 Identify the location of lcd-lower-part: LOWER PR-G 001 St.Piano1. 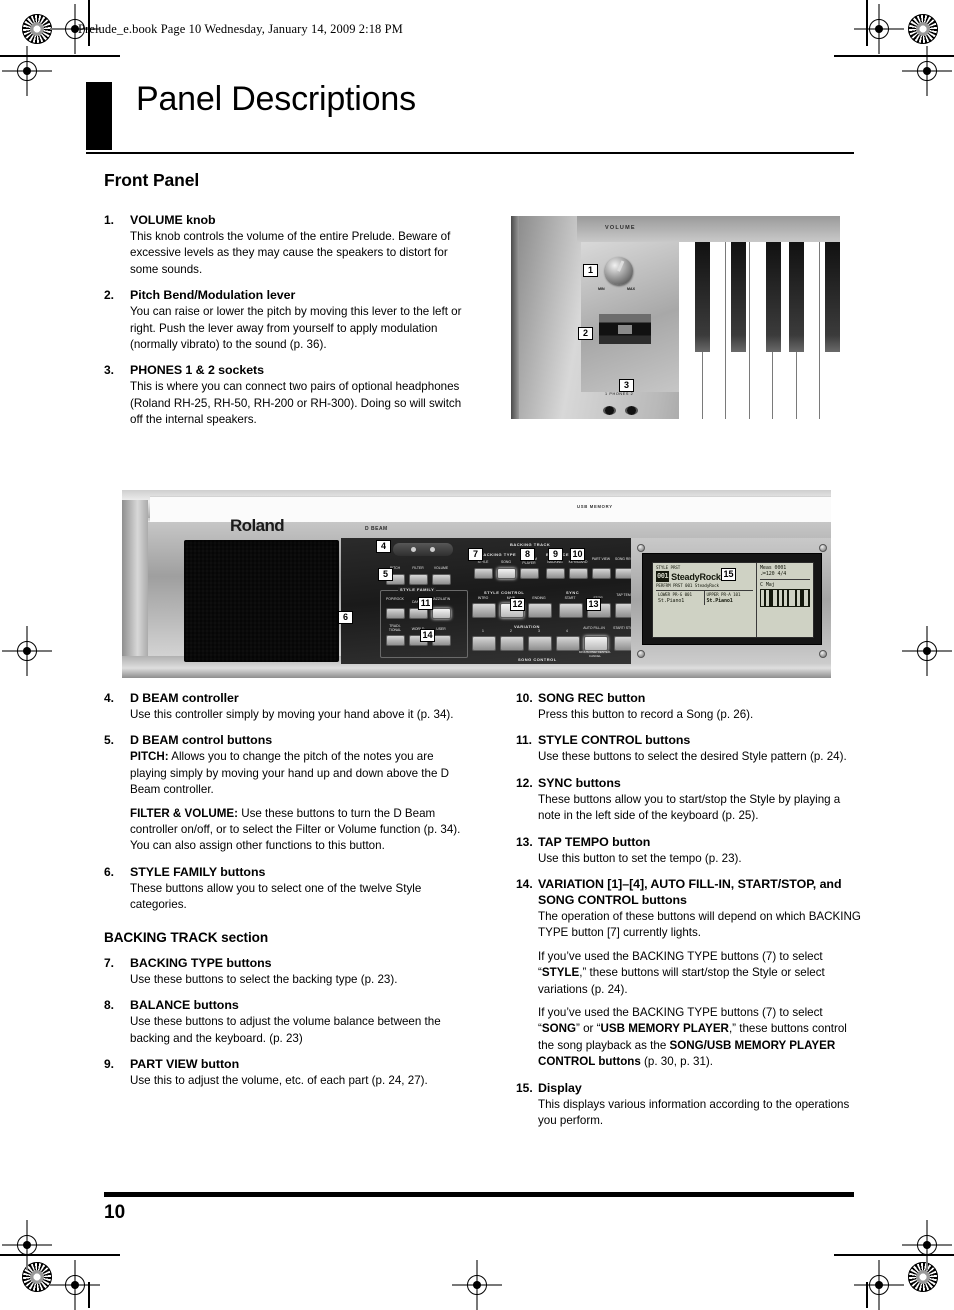
(680, 598).